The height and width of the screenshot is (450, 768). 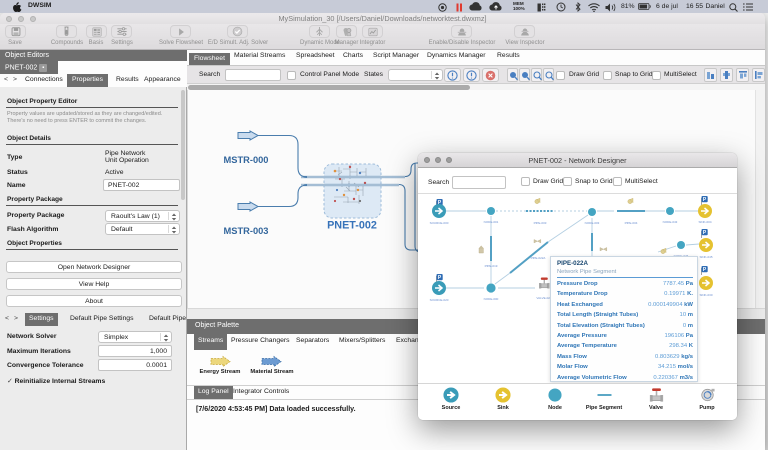 What do you see at coordinates (439, 300) in the screenshot?
I see `svg-text: SOURCE-020` at bounding box center [439, 300].